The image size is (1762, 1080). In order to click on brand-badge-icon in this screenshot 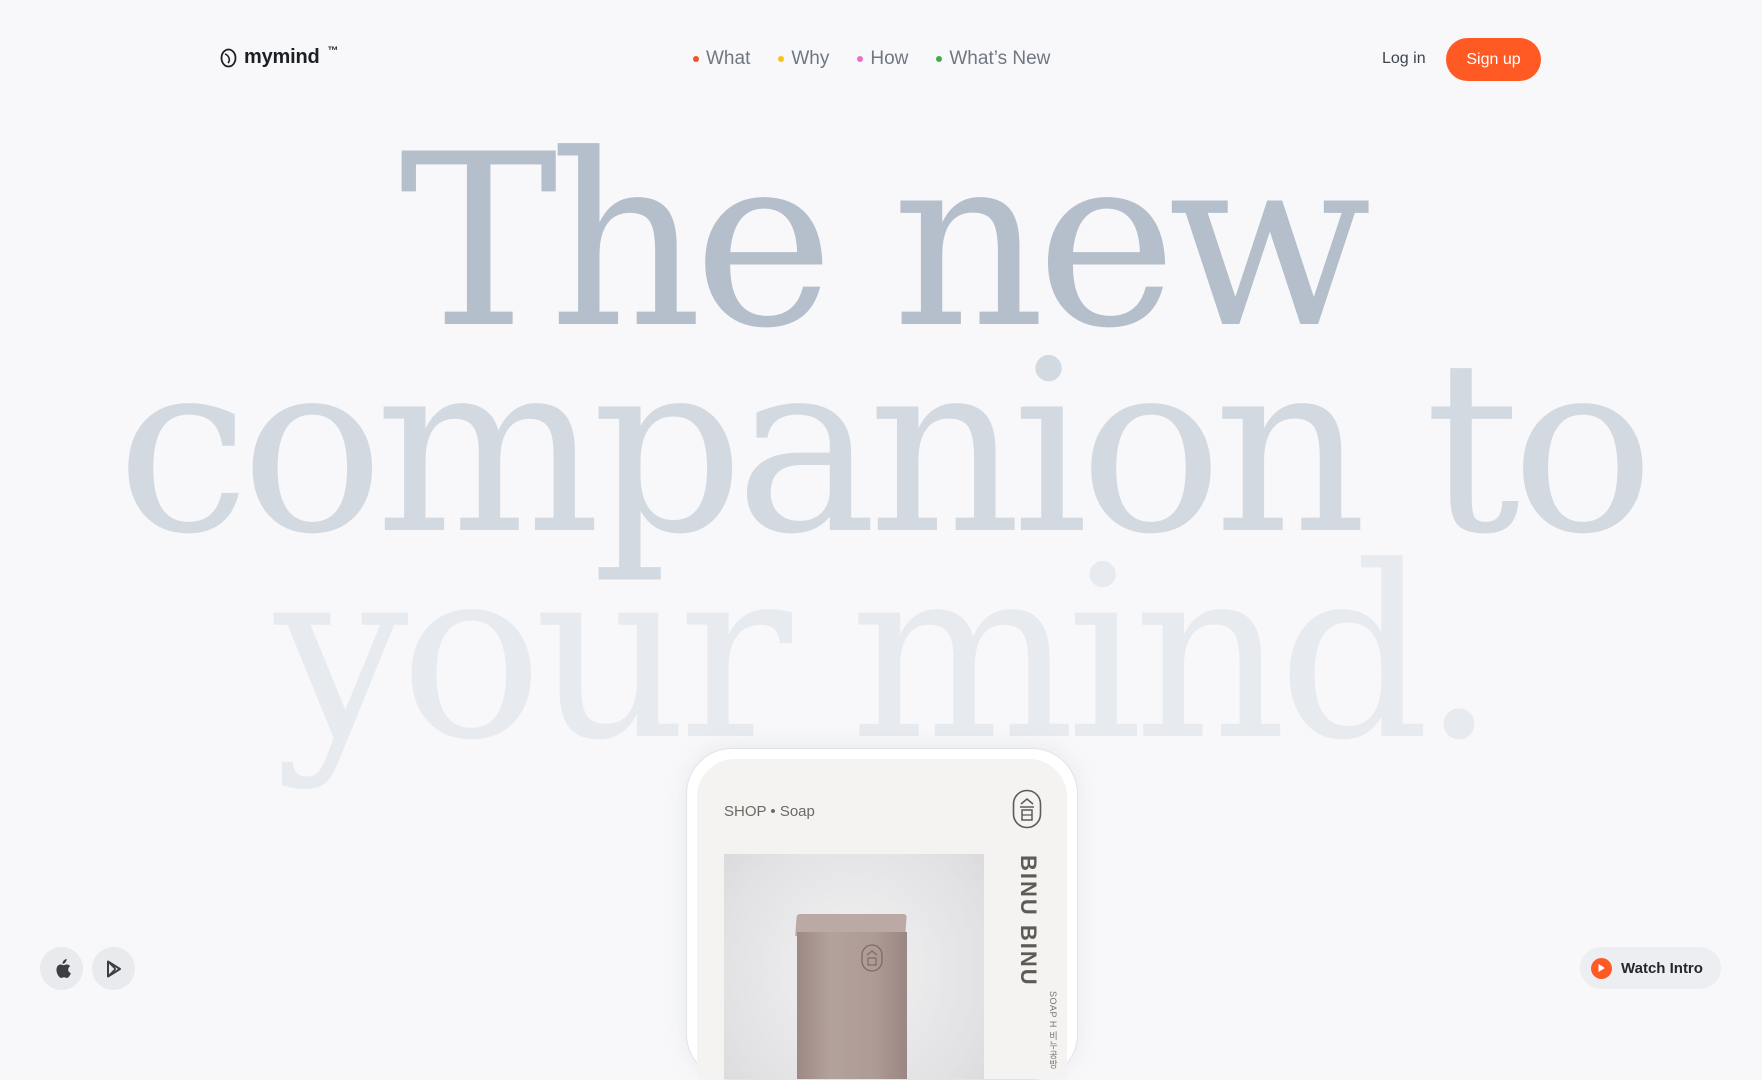, I will do `click(1027, 809)`.